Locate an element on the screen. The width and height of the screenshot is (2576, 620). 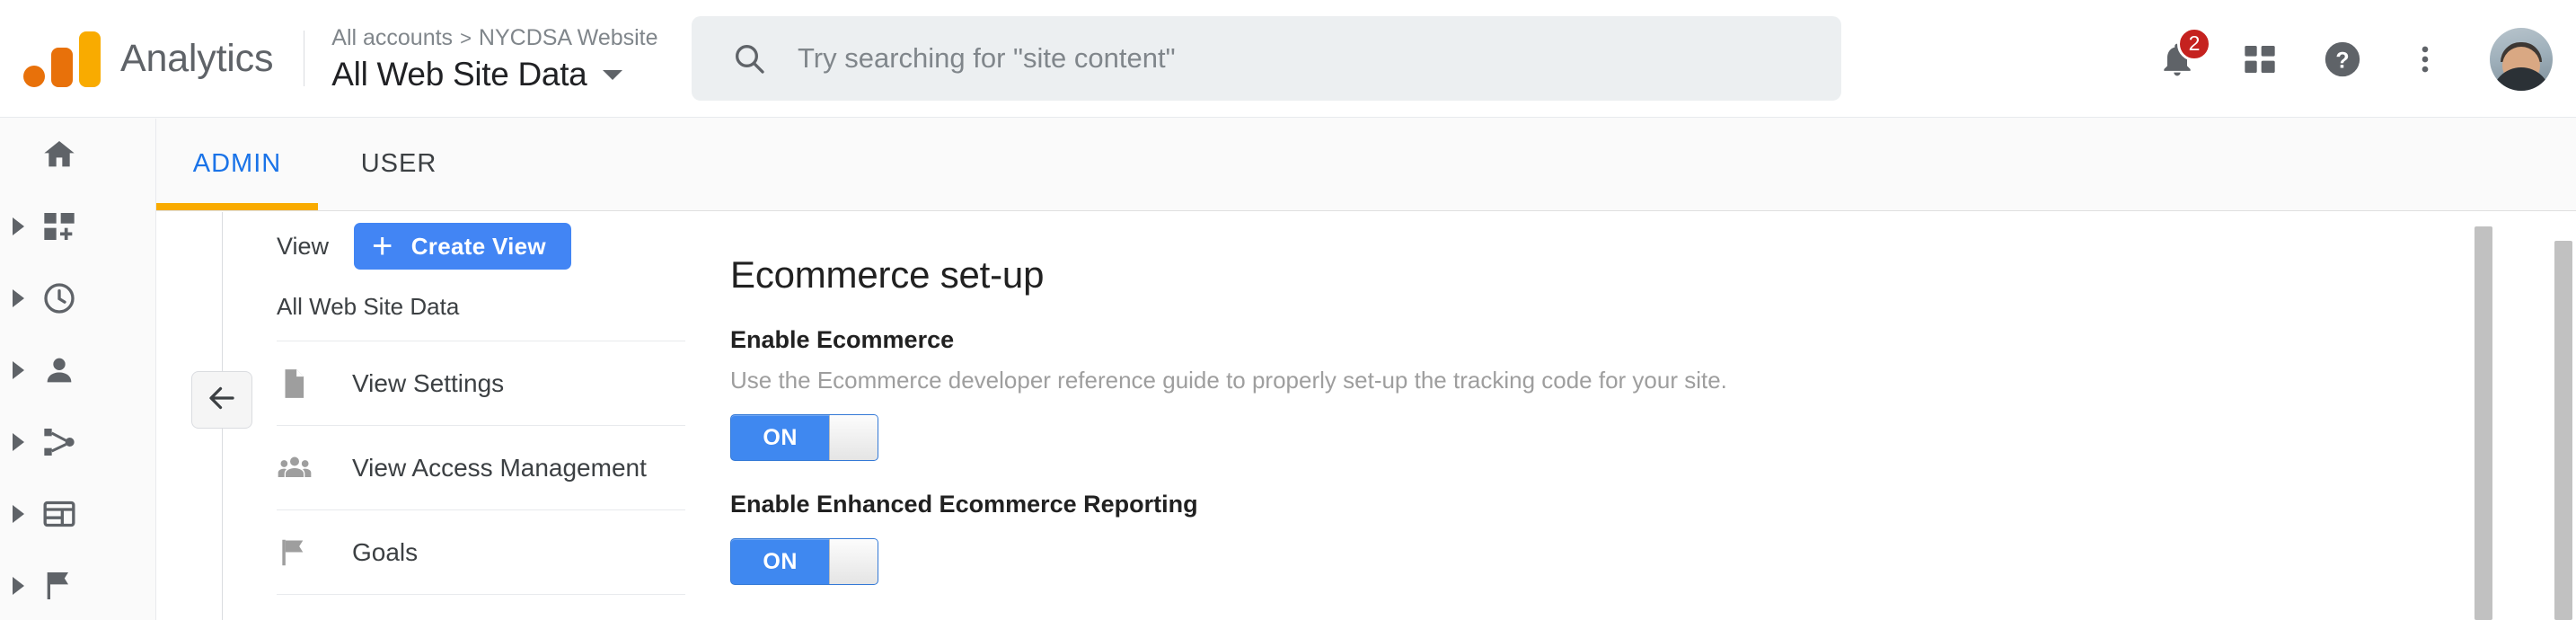
view-column-label: View is located at coordinates (303, 246).